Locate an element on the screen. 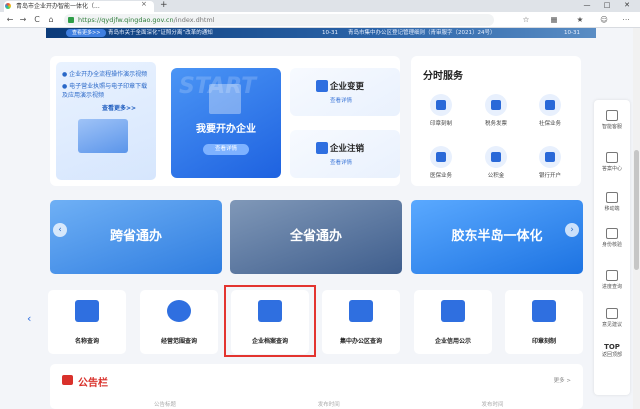 The image size is (640, 409). guide-see-more-link: 查看更多>> is located at coordinates (126, 108).